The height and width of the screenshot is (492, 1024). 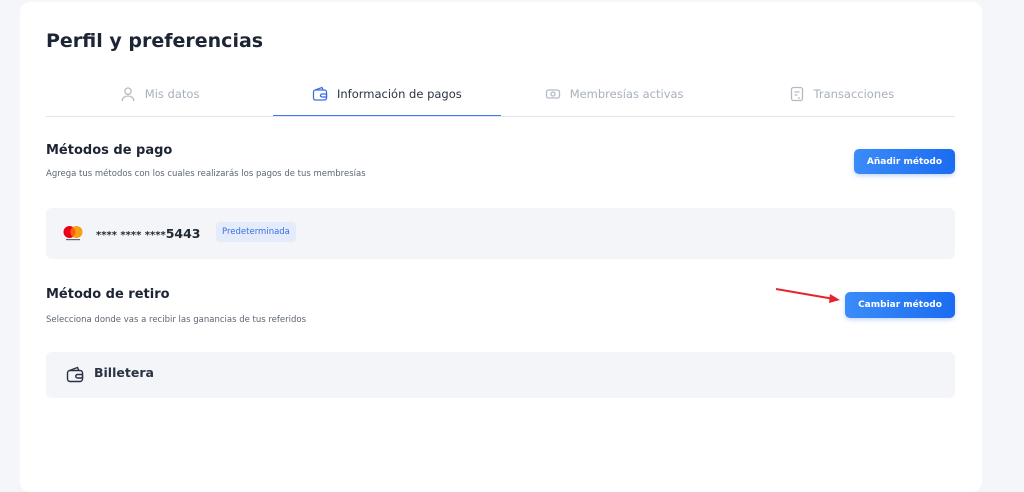 What do you see at coordinates (900, 305) in the screenshot?
I see `change-method-button: Cambiar método` at bounding box center [900, 305].